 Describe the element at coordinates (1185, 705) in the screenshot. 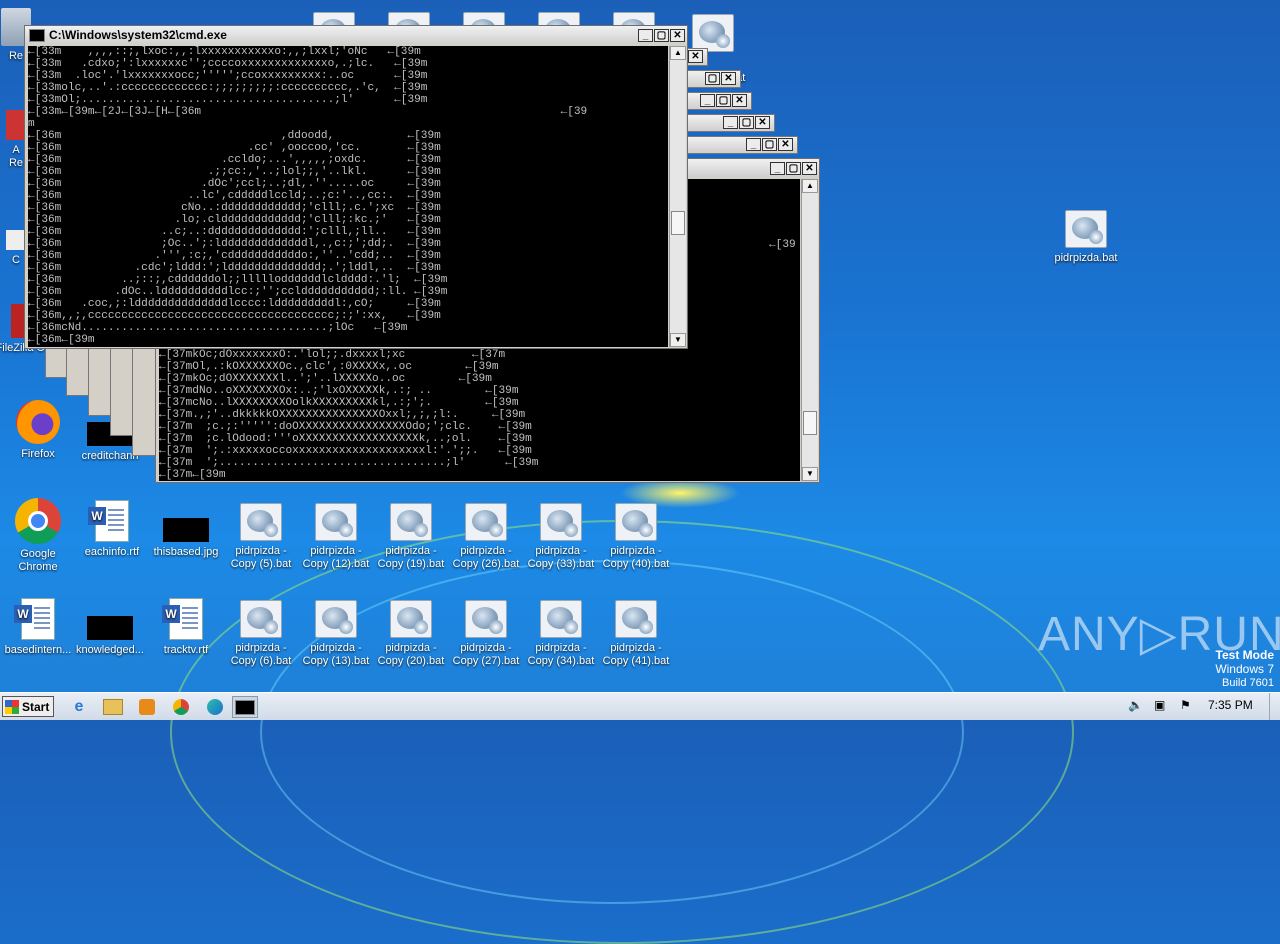

I see `action-center-flag-icon: ⚑` at that location.